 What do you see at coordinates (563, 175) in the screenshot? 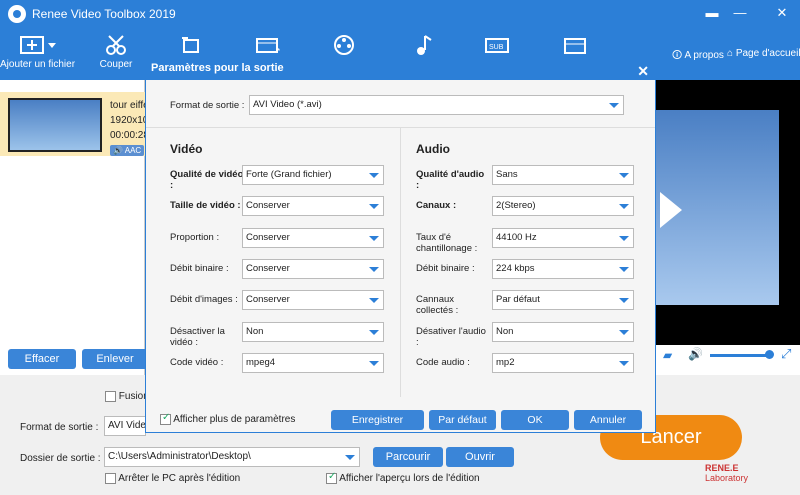
I see `audio-field-select: Sans` at bounding box center [563, 175].